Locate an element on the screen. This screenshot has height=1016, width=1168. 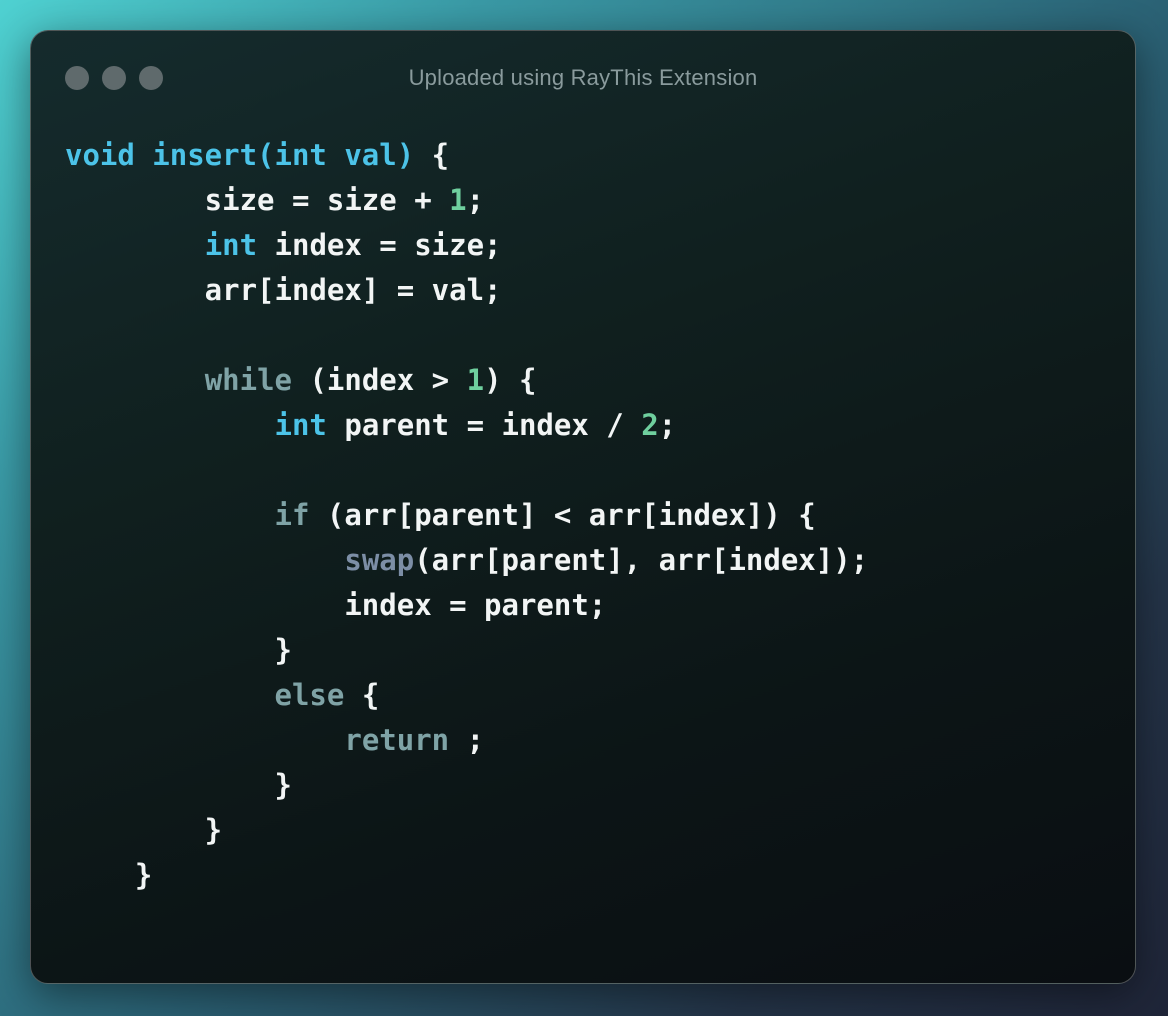
code-line: int index = size; is located at coordinates (466, 245).